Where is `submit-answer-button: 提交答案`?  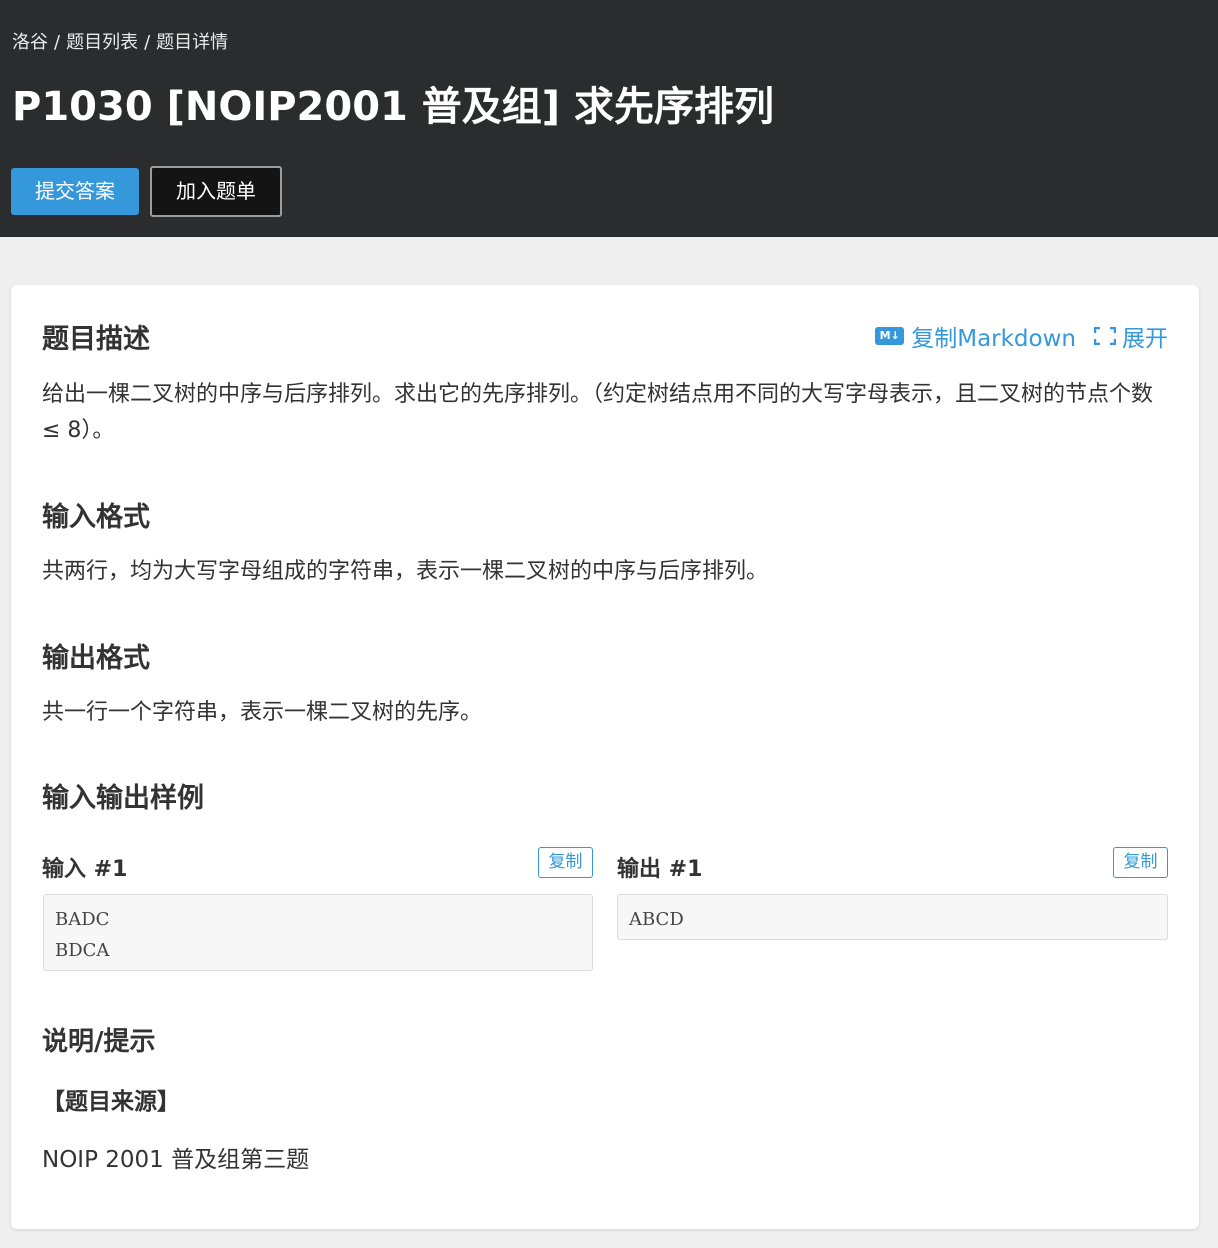
submit-answer-button: 提交答案 is located at coordinates (75, 191).